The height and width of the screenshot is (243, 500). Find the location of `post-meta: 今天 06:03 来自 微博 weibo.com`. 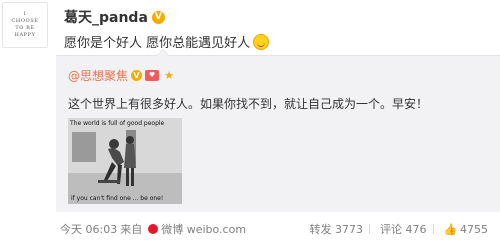

post-meta: 今天 06:03 来自 微博 weibo.com is located at coordinates (153, 229).